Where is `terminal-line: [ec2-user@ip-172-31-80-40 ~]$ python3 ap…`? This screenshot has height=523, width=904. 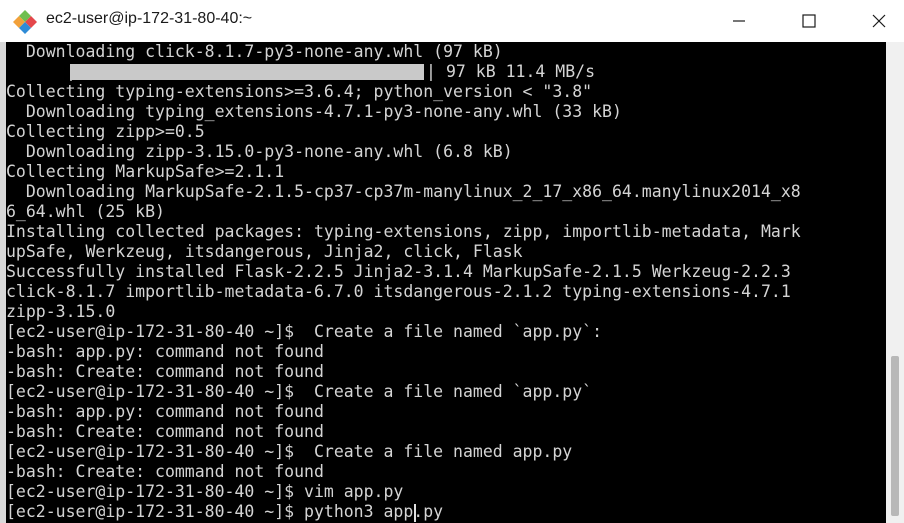
terminal-line: [ec2-user@ip-172-31-80-40 ~]$ python3 ap… is located at coordinates (225, 511).